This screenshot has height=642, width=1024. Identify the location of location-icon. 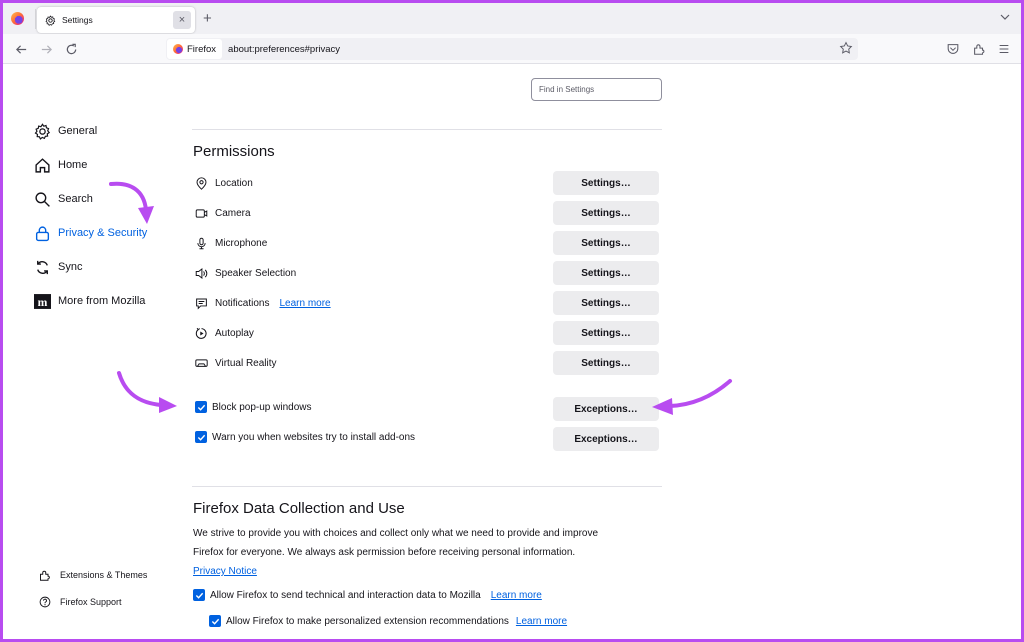
(201, 183).